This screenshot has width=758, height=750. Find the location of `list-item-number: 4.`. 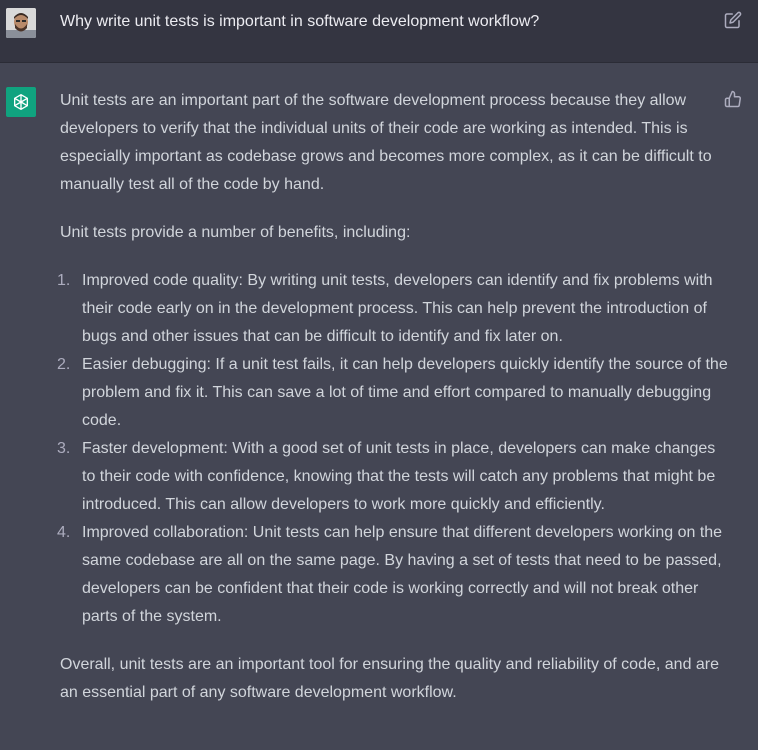

list-item-number: 4. is located at coordinates (64, 532).